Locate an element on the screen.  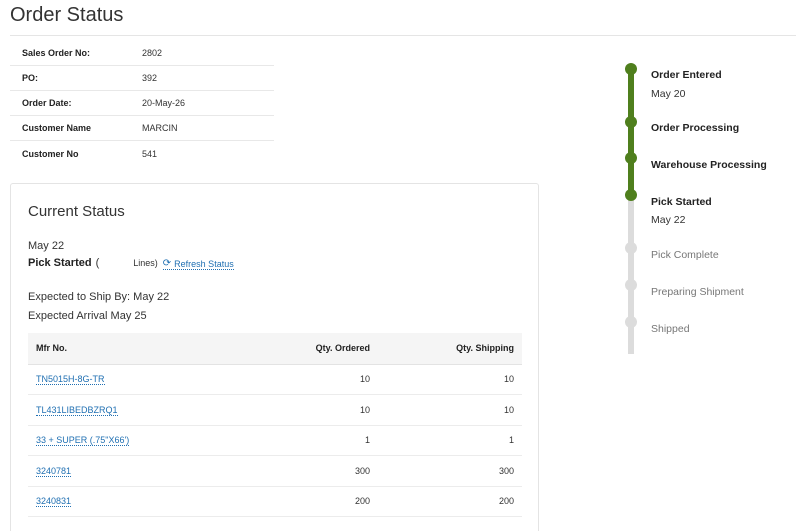
refresh-status-label: Refresh Status is located at coordinates (204, 263).